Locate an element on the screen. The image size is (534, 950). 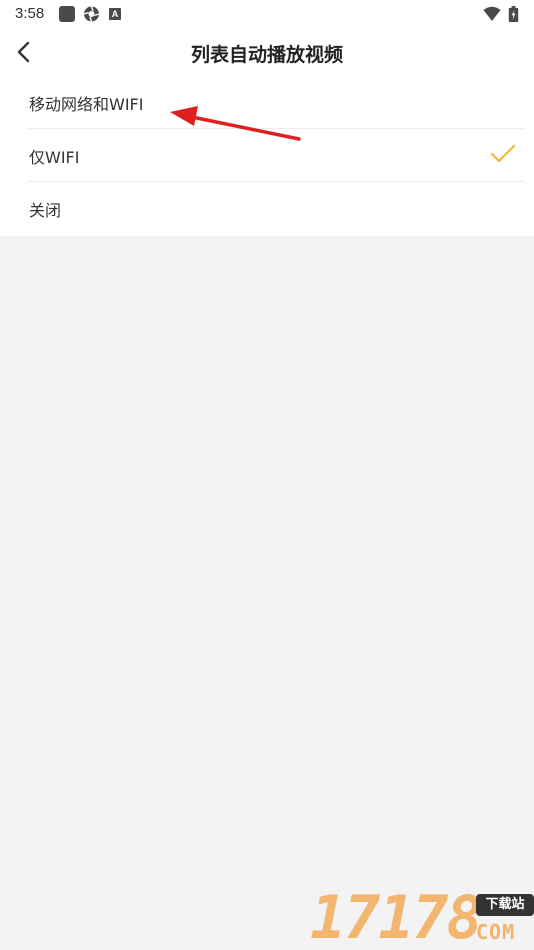
option-label: 关闭 is located at coordinates (45, 210).